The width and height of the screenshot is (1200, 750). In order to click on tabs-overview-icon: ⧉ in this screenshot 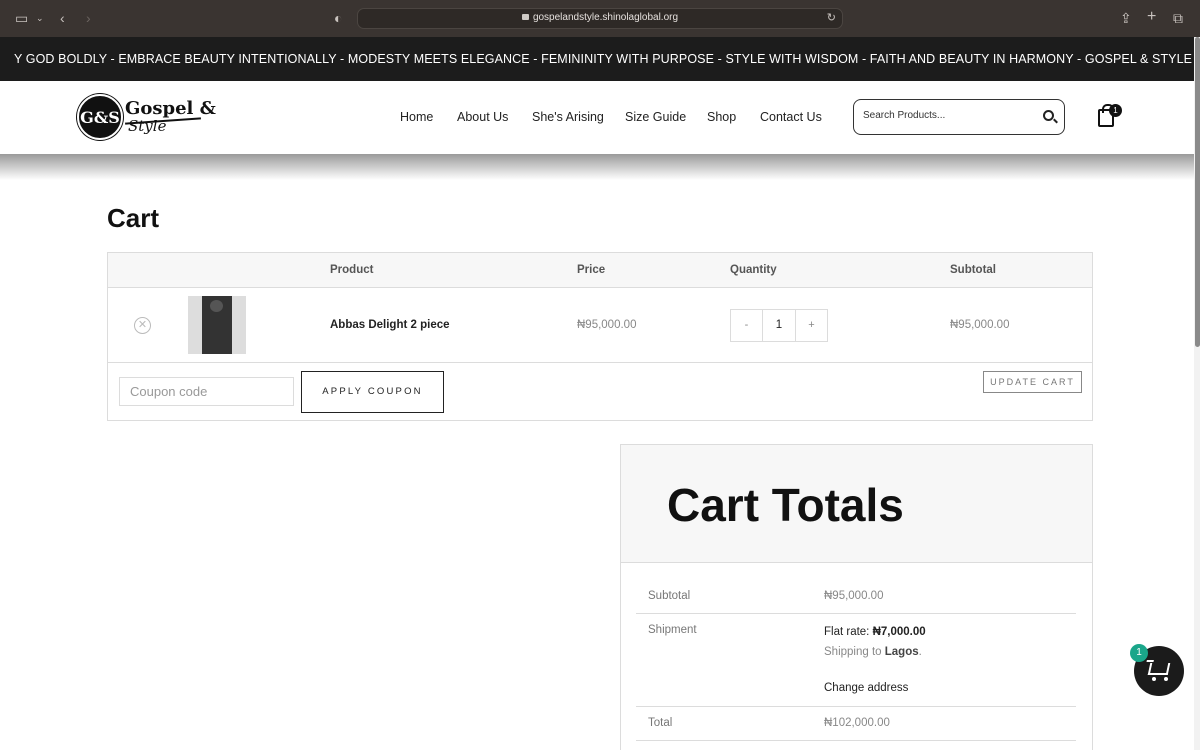, I will do `click(1178, 18)`.